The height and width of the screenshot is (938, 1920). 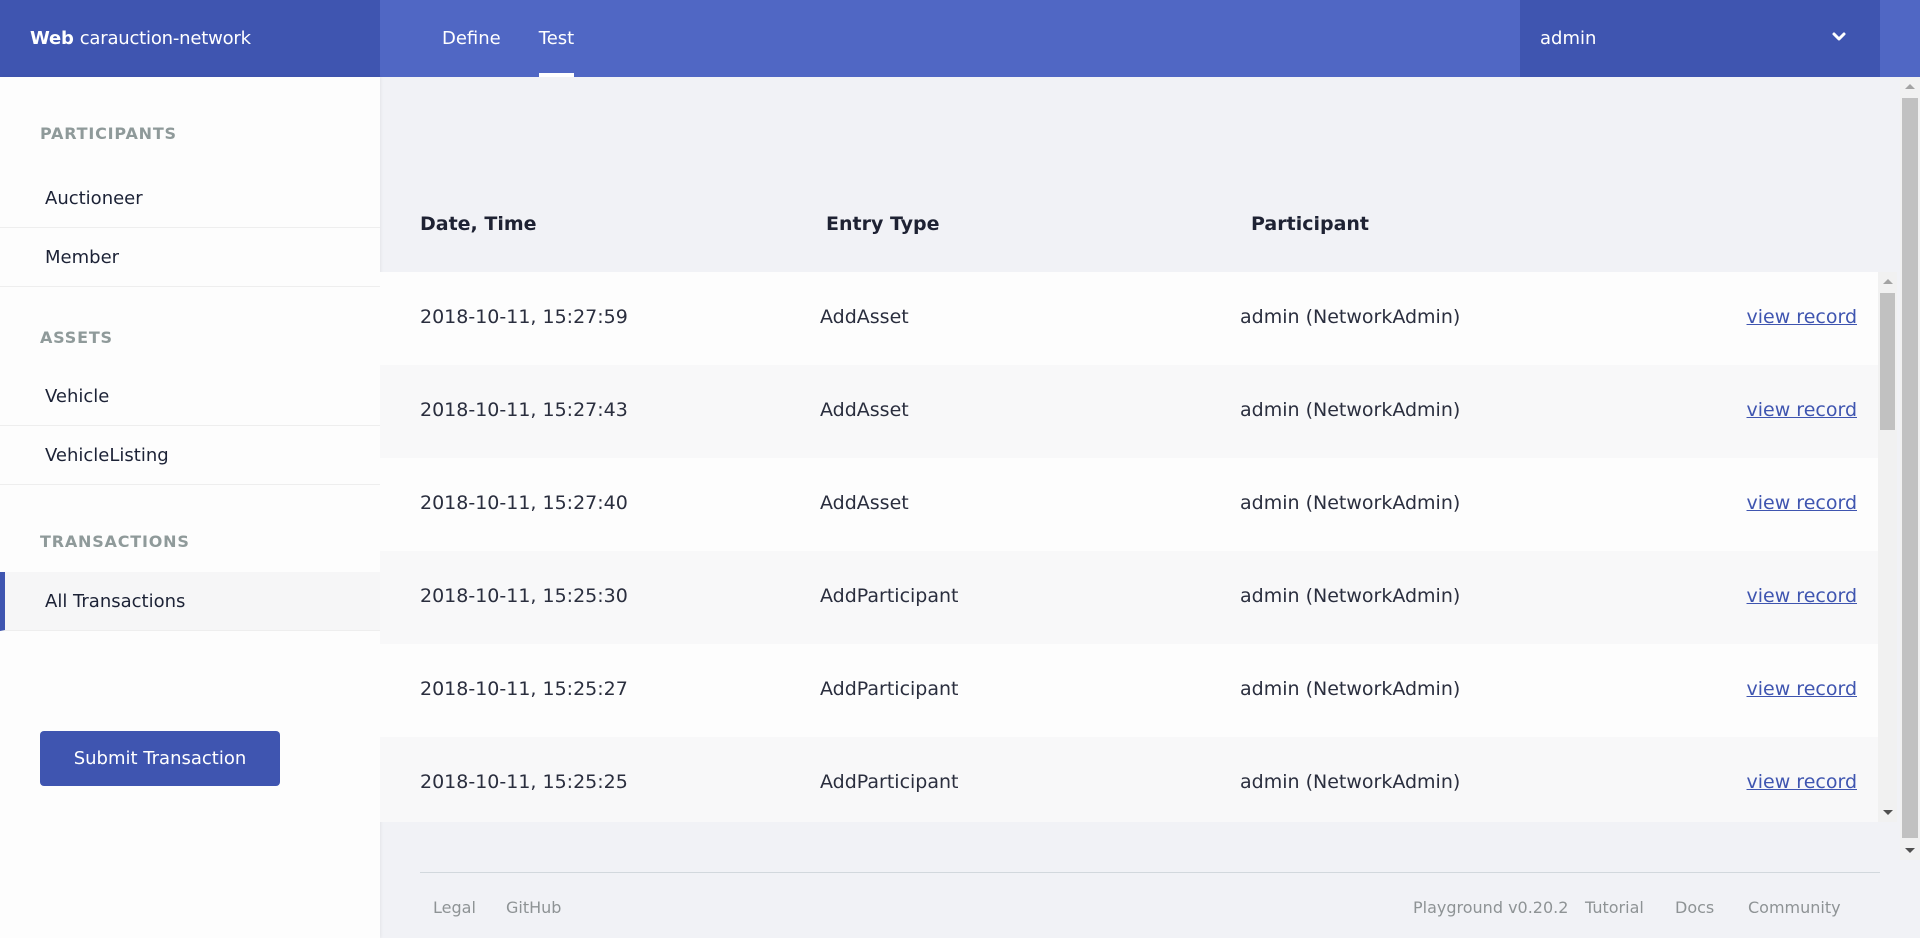 What do you see at coordinates (76, 337) in the screenshot?
I see `section-title-assets: ASSETS` at bounding box center [76, 337].